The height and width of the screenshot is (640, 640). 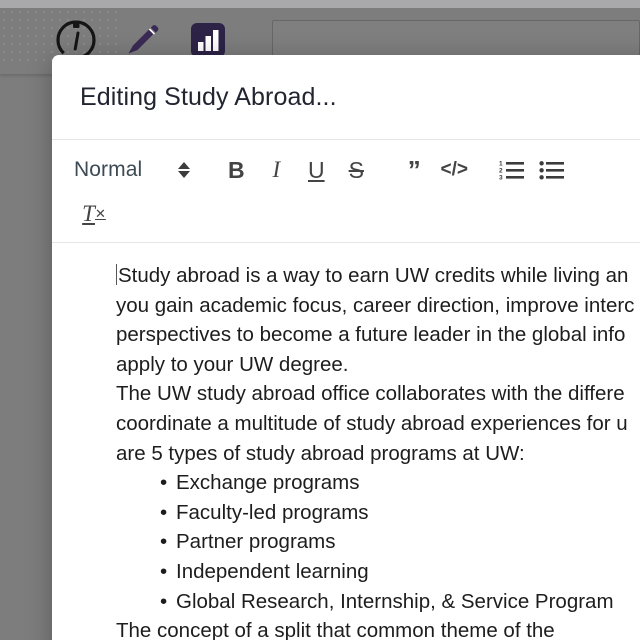 I want to click on format-picker-value: Normal, so click(x=108, y=169).